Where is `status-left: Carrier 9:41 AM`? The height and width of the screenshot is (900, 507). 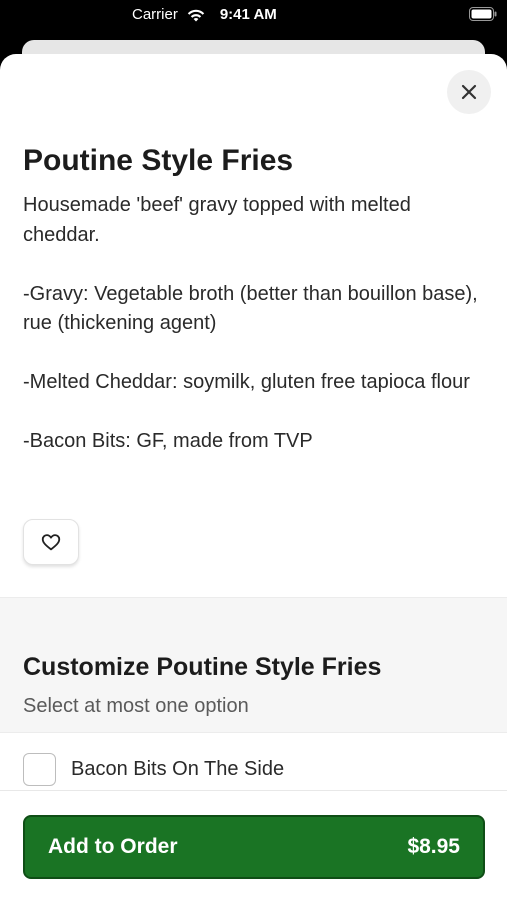 status-left: Carrier 9:41 AM is located at coordinates (204, 14).